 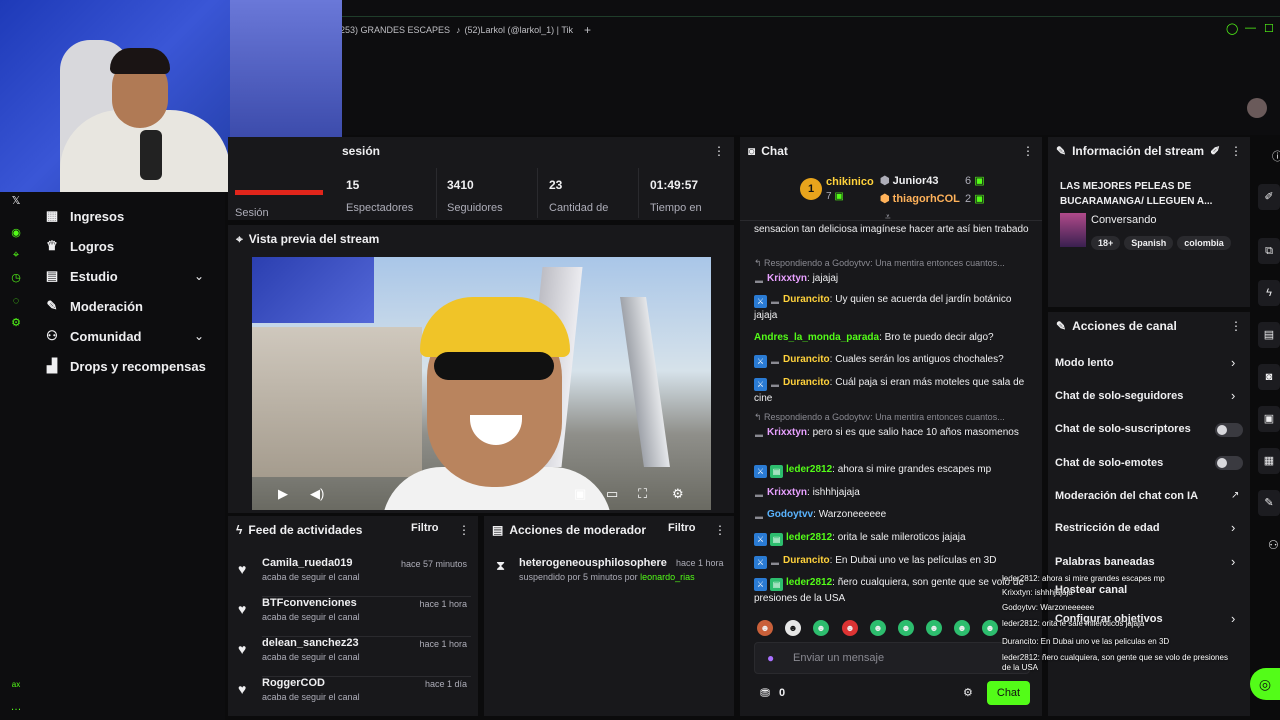 I want to click on browser-tab: ♪ (52)Larkol (@larkol_1) | Tik, so click(x=514, y=30).